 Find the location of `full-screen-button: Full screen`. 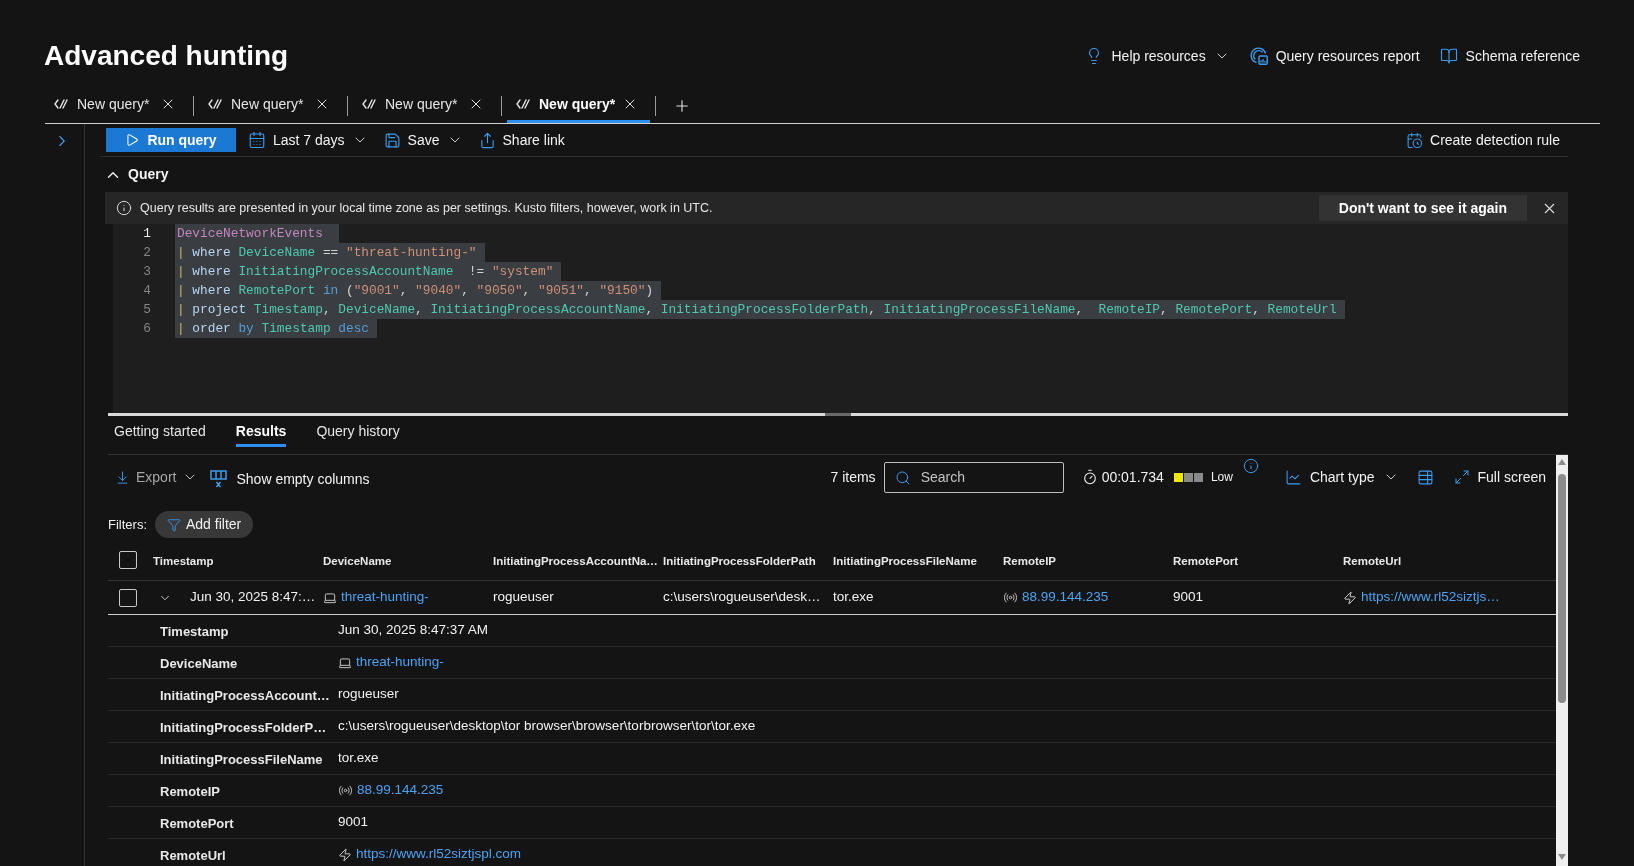

full-screen-button: Full screen is located at coordinates (1499, 477).